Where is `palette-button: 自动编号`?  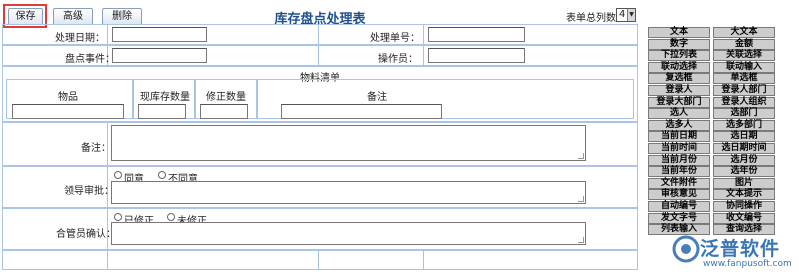 palette-button: 自动编号 is located at coordinates (679, 206).